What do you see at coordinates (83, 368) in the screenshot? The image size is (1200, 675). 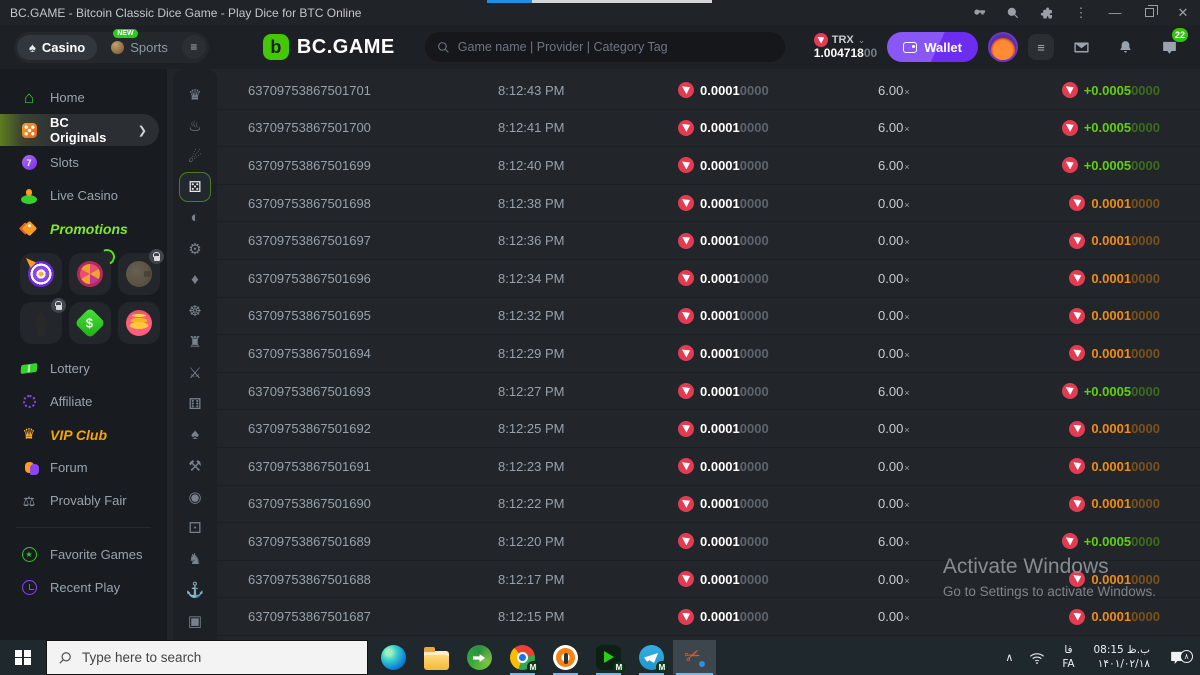 I see `sidebar-item-lottery: Lottery` at bounding box center [83, 368].